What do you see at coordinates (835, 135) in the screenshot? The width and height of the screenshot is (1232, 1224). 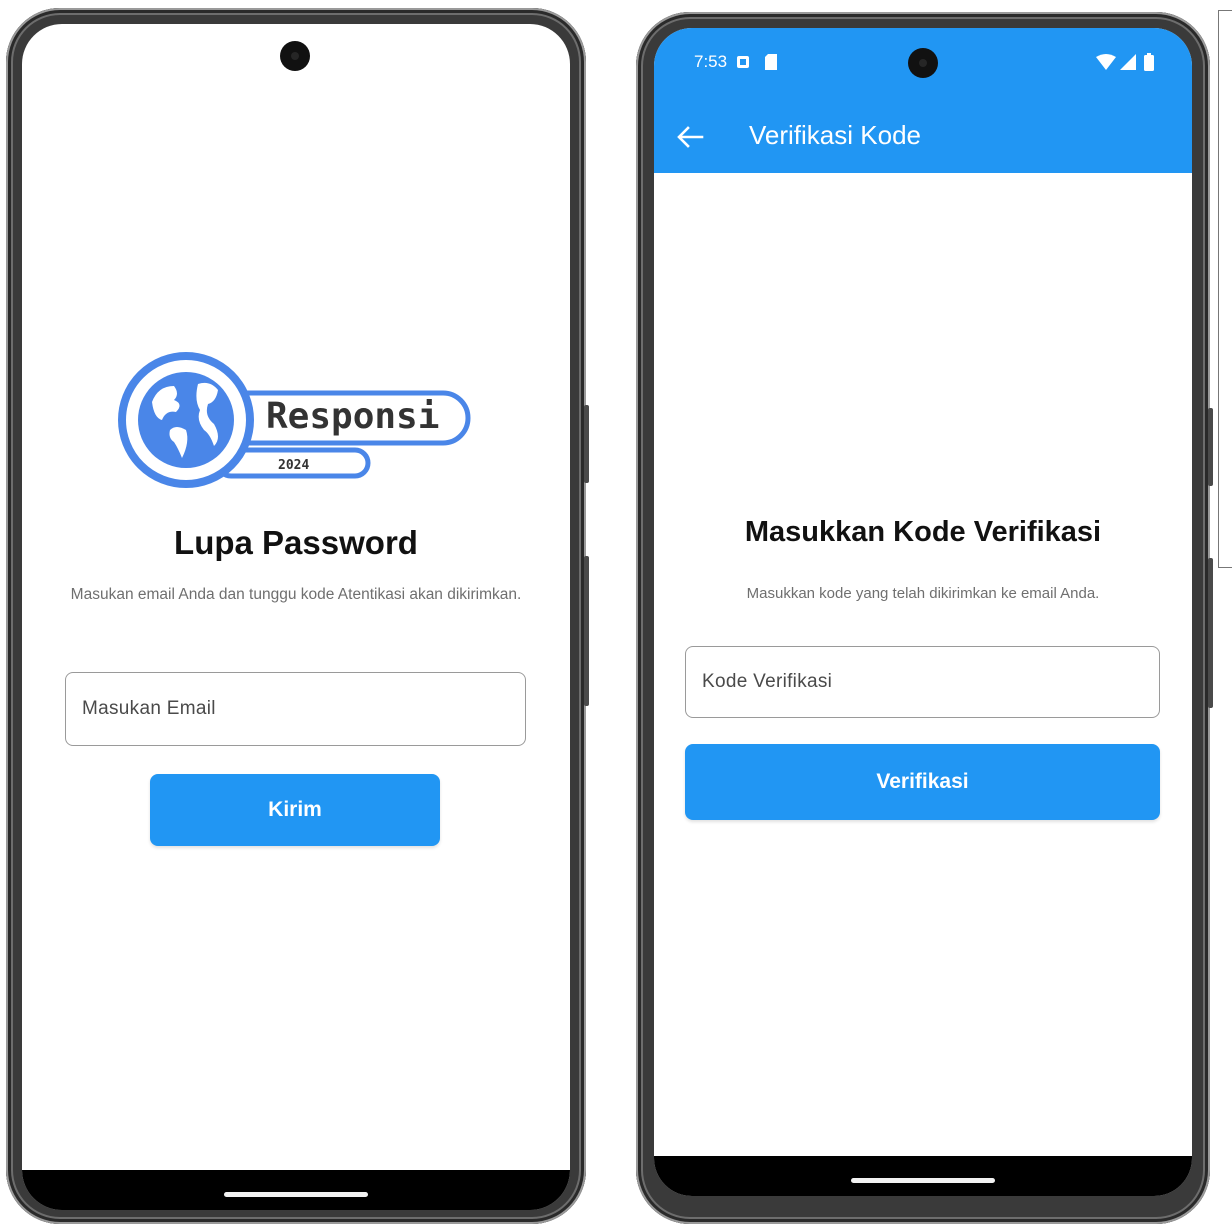 I see `app-bar-title: Verifikasi Kode` at bounding box center [835, 135].